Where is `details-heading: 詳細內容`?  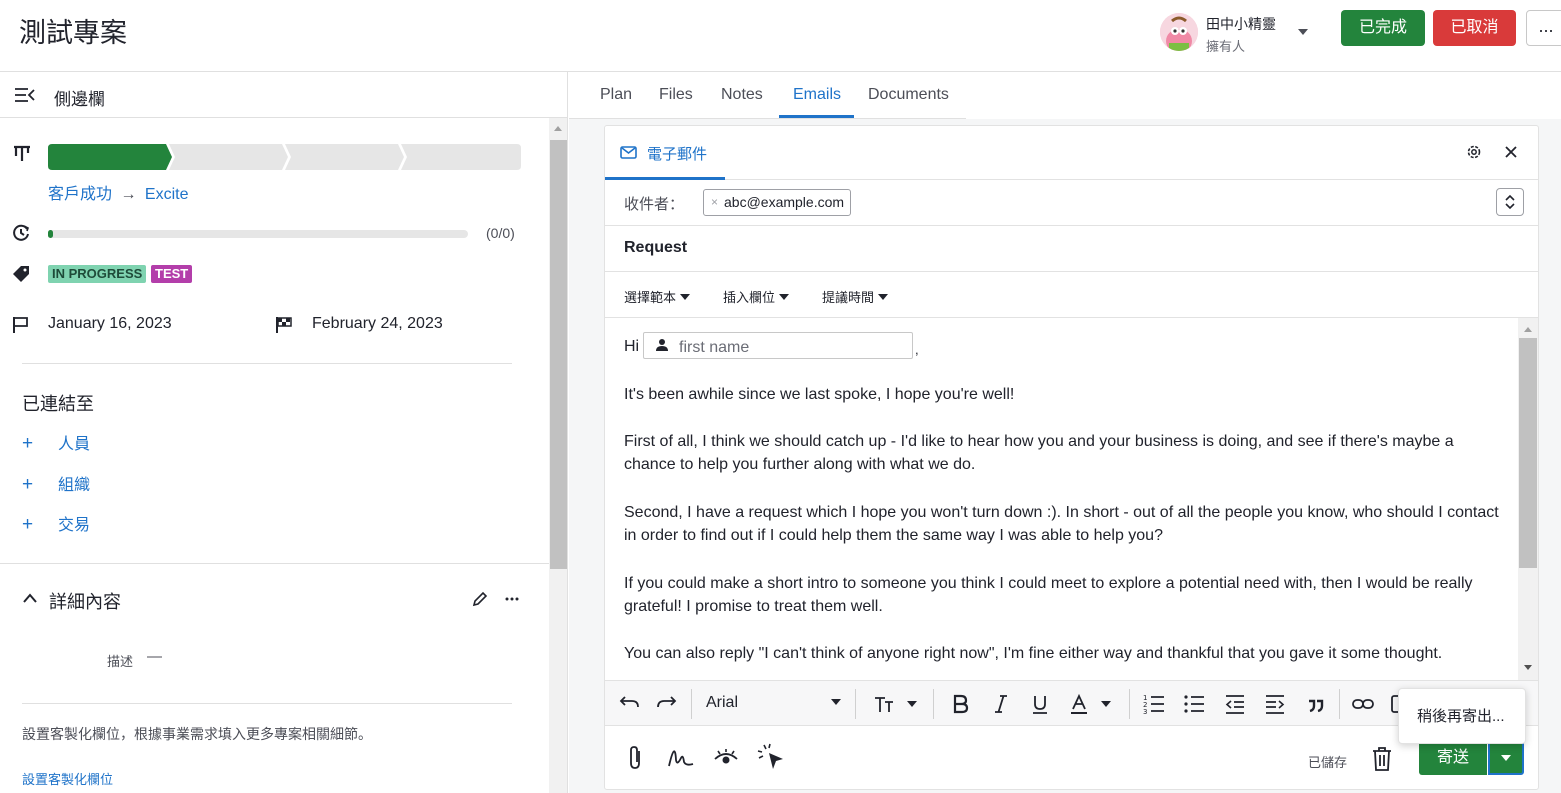
details-heading: 詳細內容 is located at coordinates (85, 601).